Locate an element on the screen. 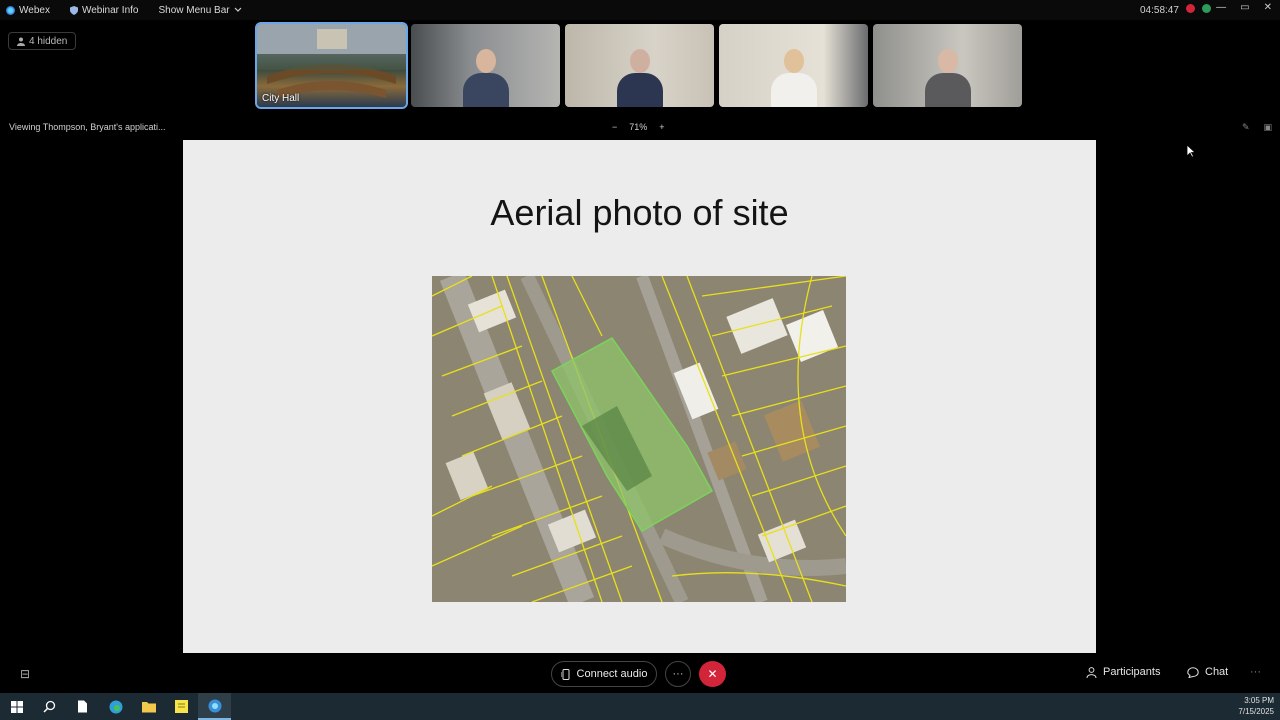 This screenshot has height=720, width=1280. maximize-icon: ▭ is located at coordinates (1244, 7).